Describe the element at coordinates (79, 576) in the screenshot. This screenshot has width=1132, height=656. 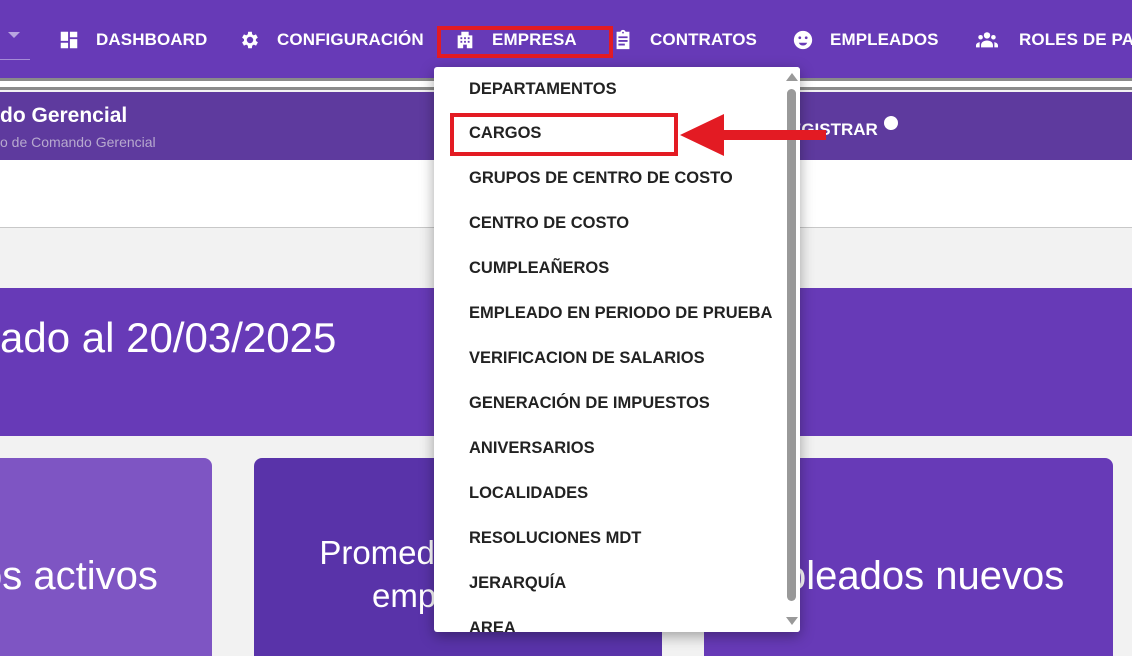
I see `card-label: os activos` at that location.